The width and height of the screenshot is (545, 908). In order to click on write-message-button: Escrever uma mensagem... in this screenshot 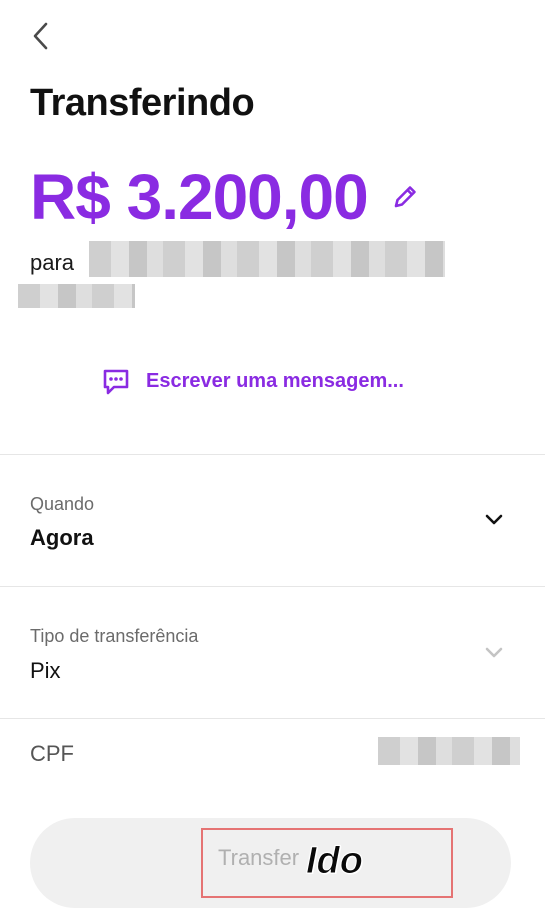, I will do `click(252, 381)`.